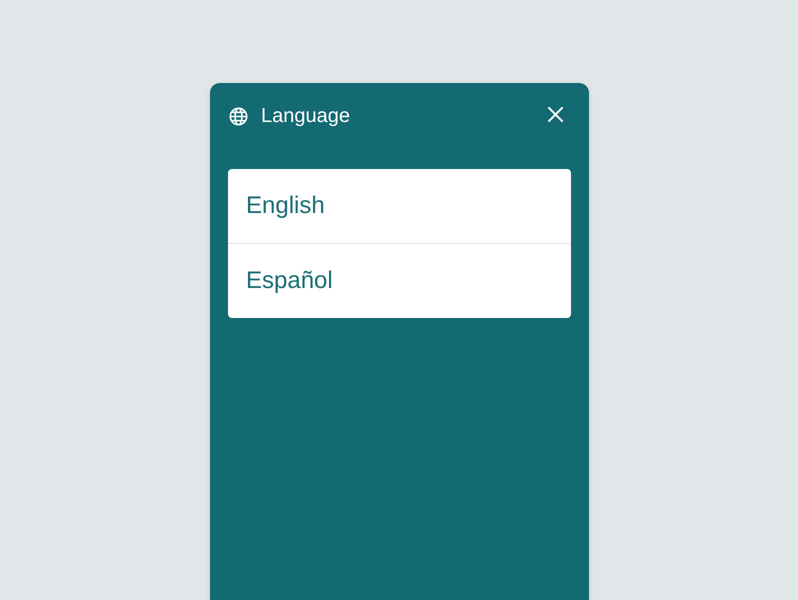  What do you see at coordinates (399, 206) in the screenshot?
I see `language-option: English` at bounding box center [399, 206].